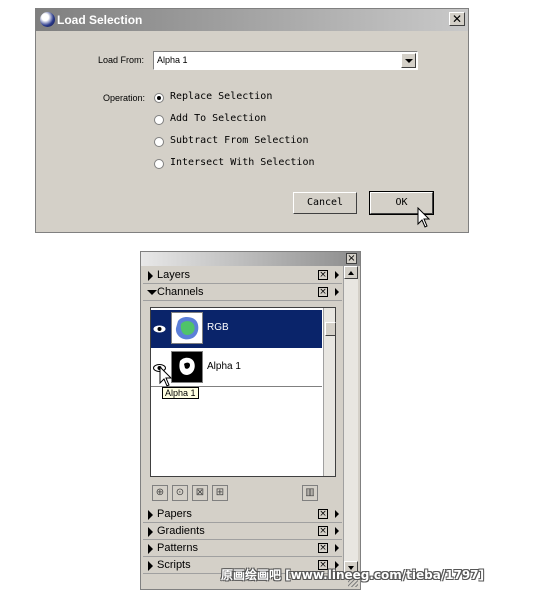 The height and width of the screenshot is (594, 538). Describe the element at coordinates (152, 292) in the screenshot. I see `collapse-arrow-icon` at that location.